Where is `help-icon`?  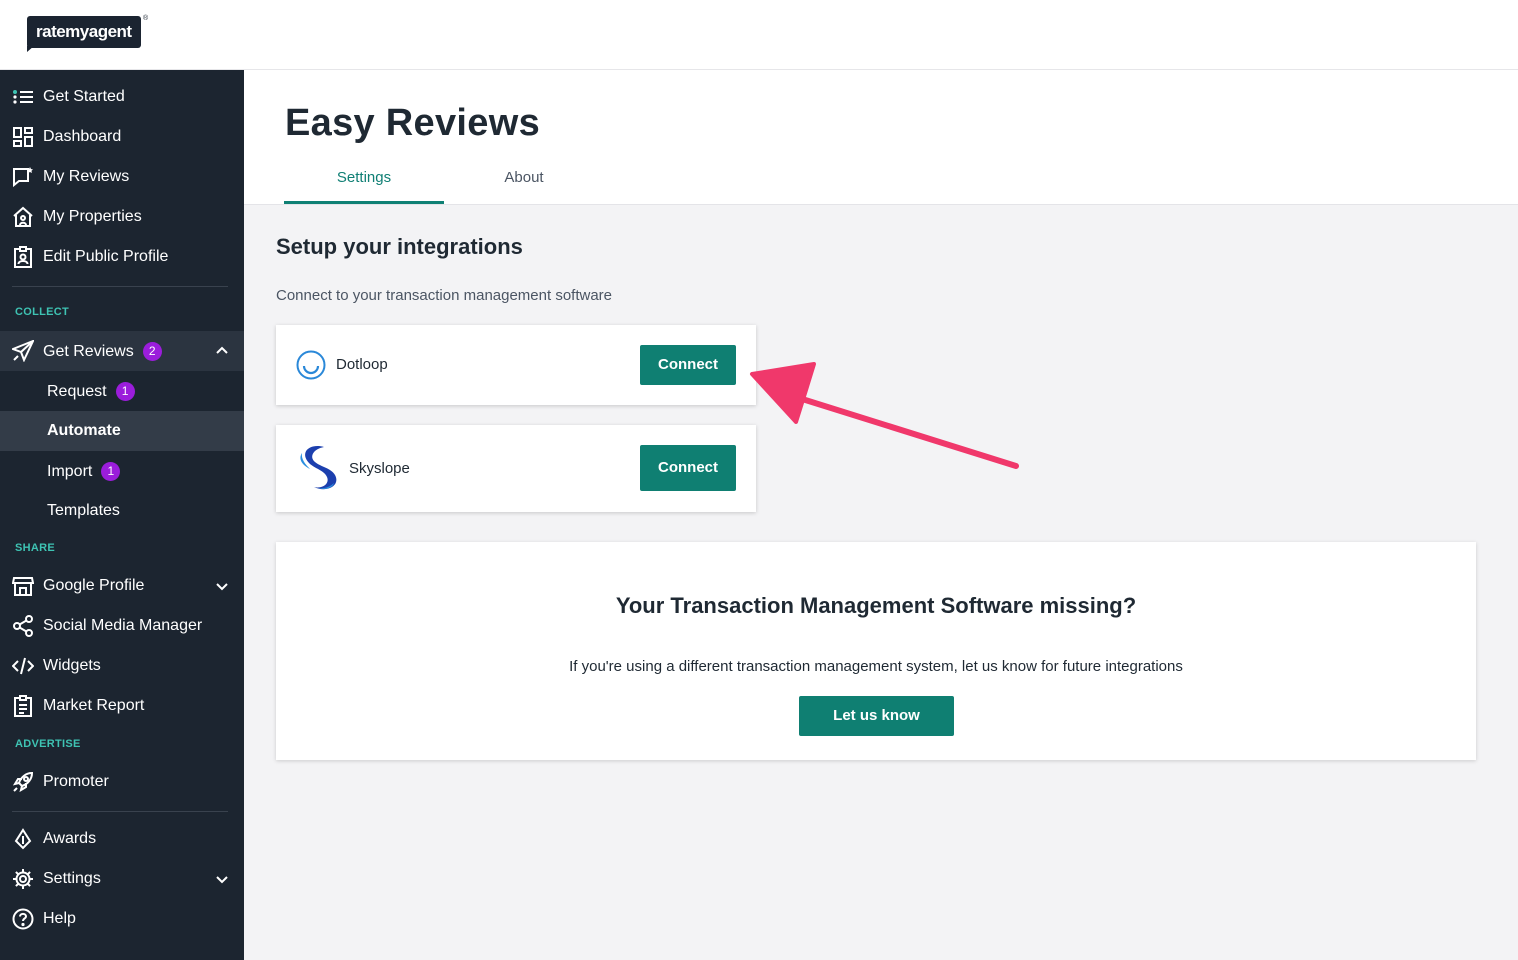 help-icon is located at coordinates (23, 919).